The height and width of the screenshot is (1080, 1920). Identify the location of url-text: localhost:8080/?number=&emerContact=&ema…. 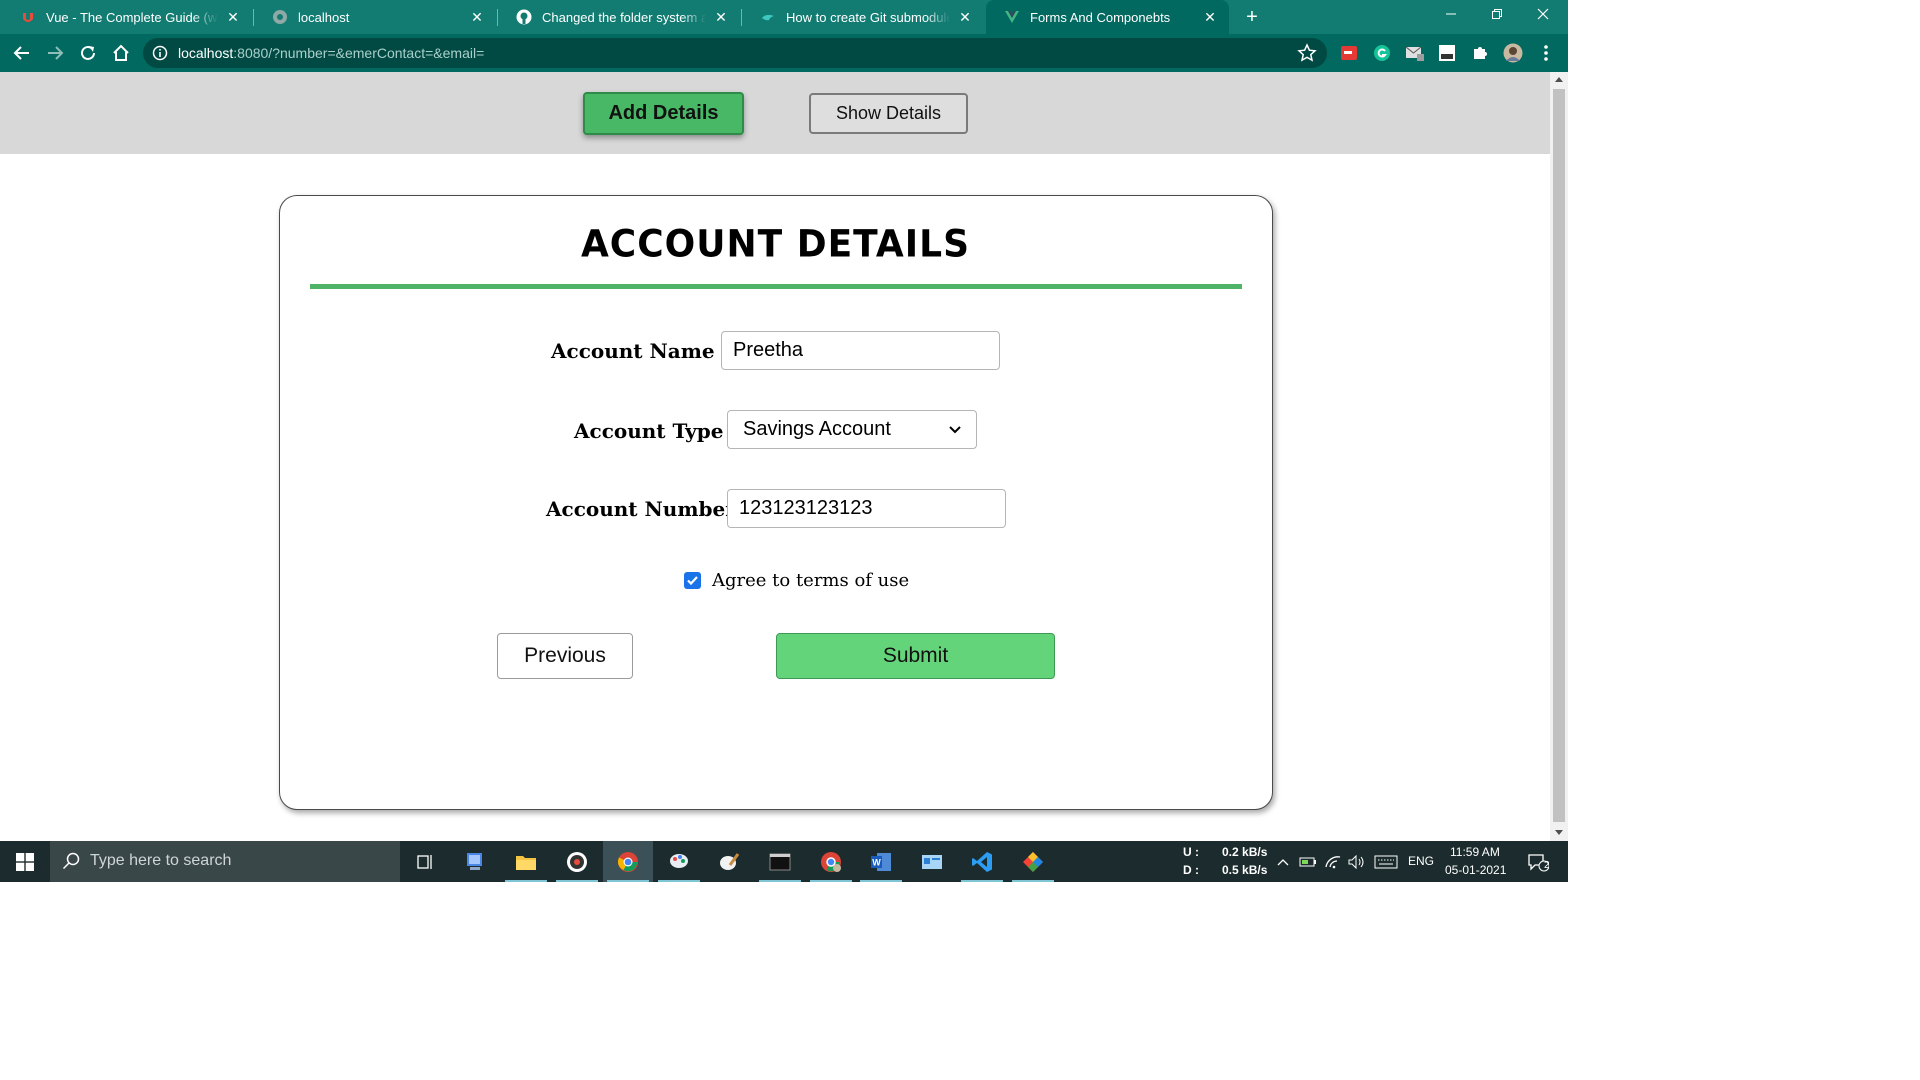
(331, 53).